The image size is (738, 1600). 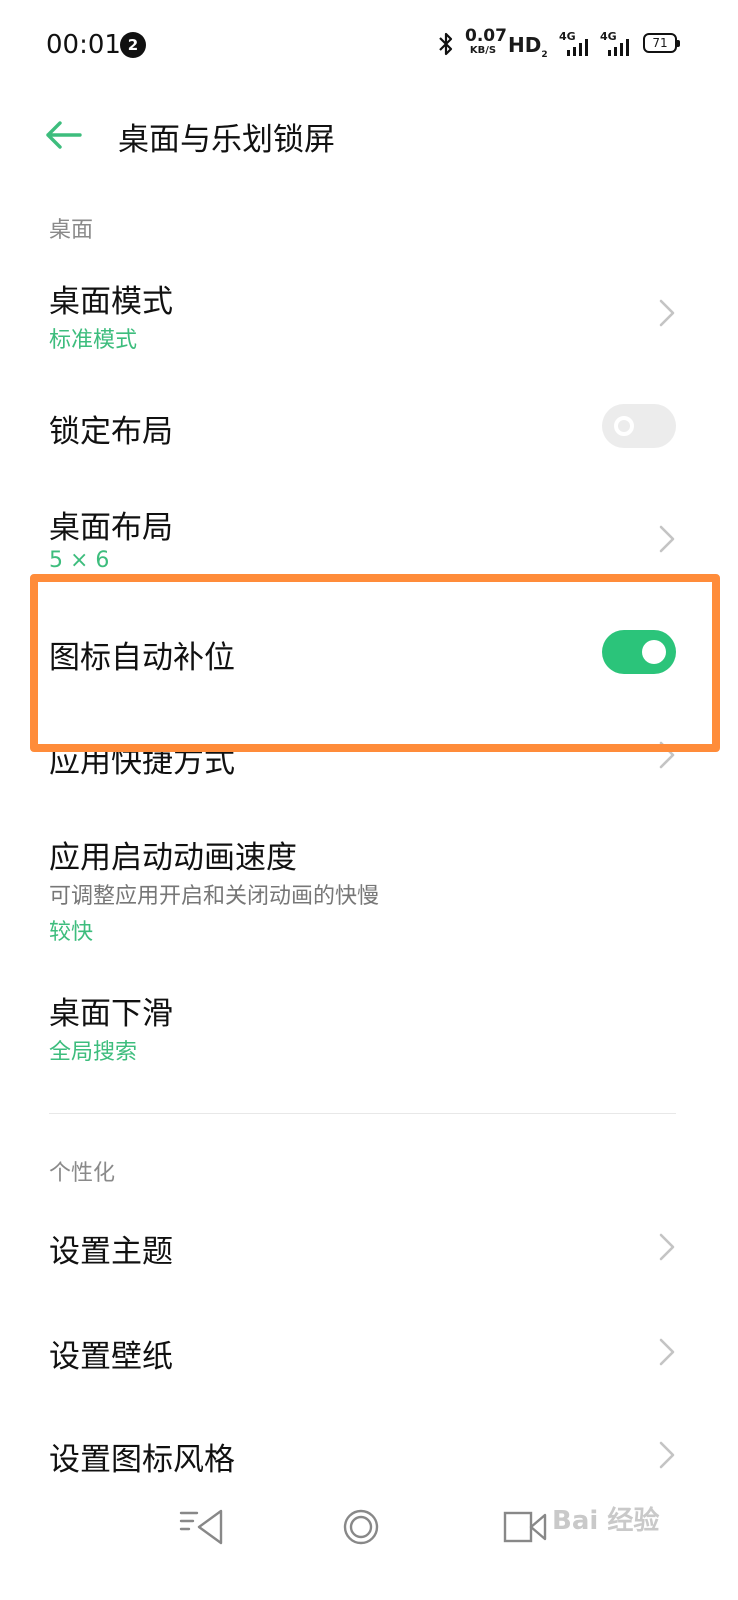 I want to click on row-title: 应用快捷方式, so click(x=142, y=762).